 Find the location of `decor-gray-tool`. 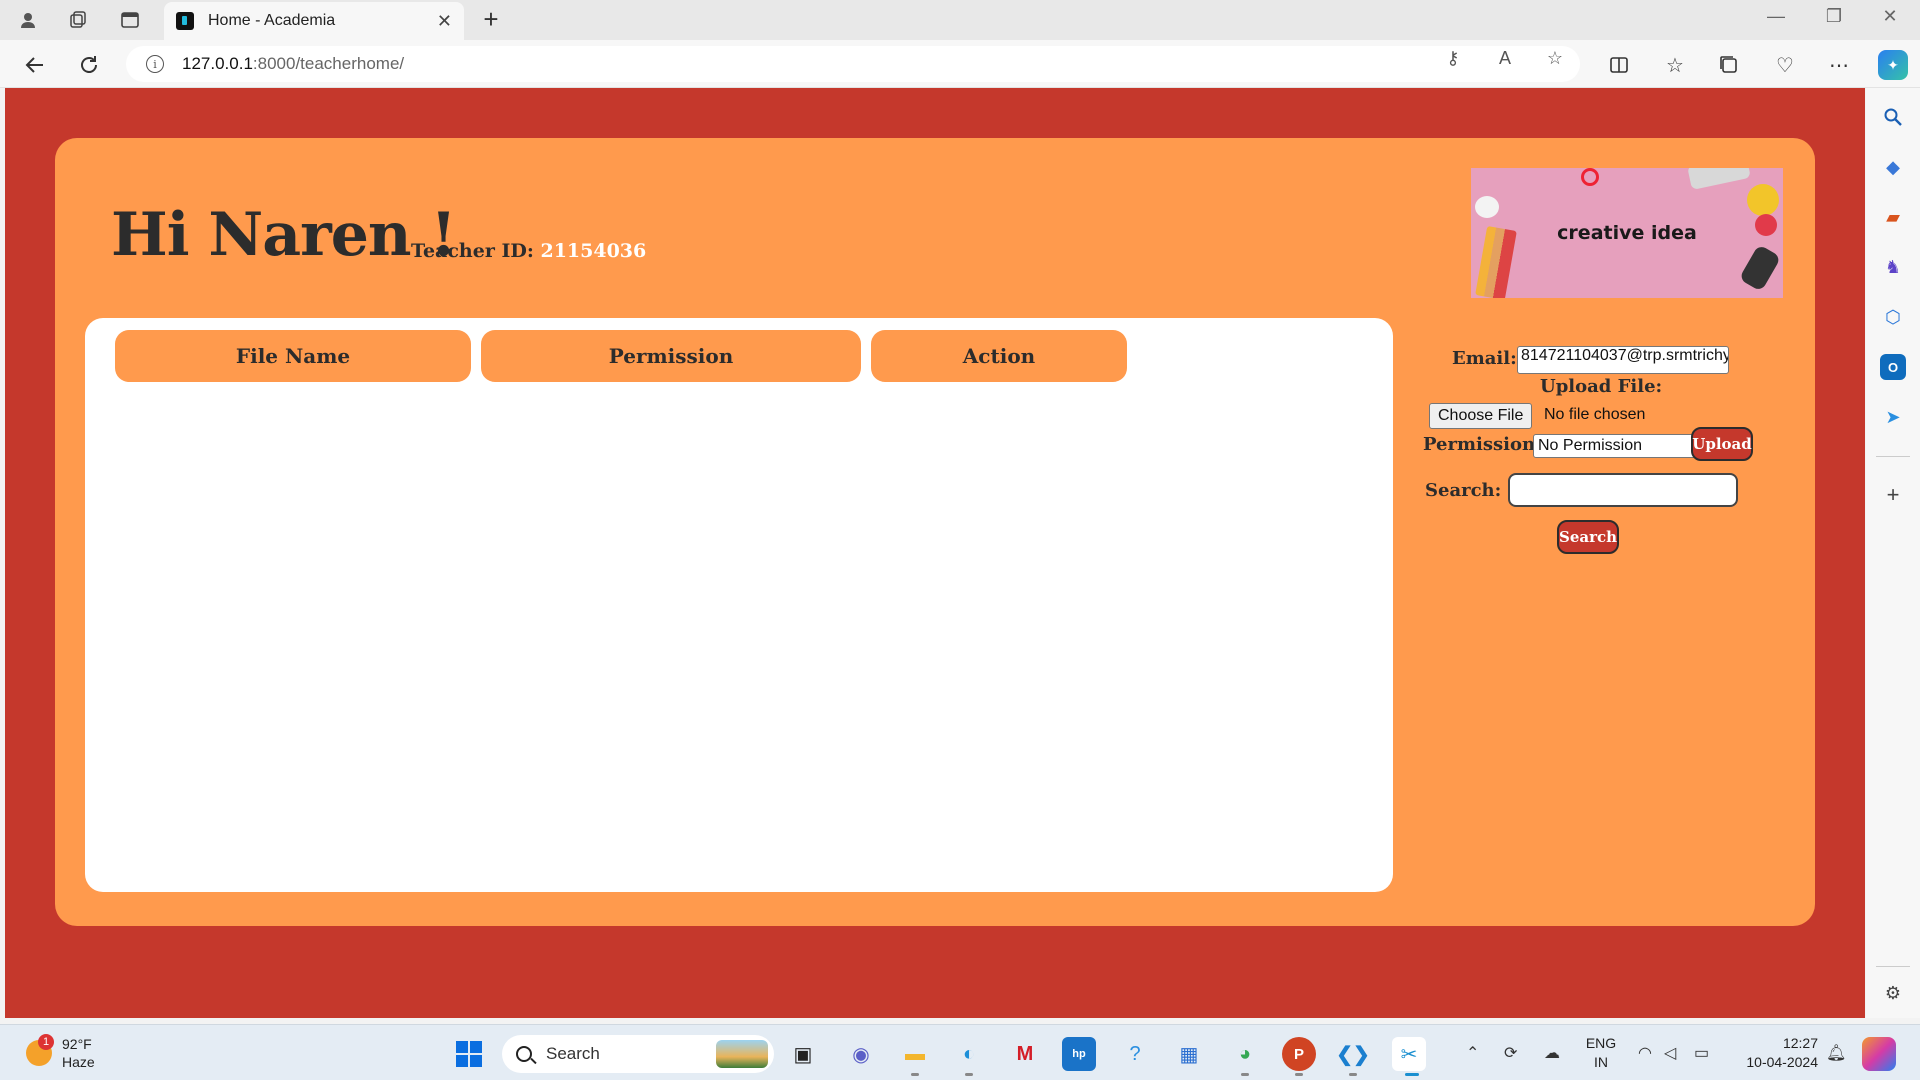

decor-gray-tool is located at coordinates (1719, 179).